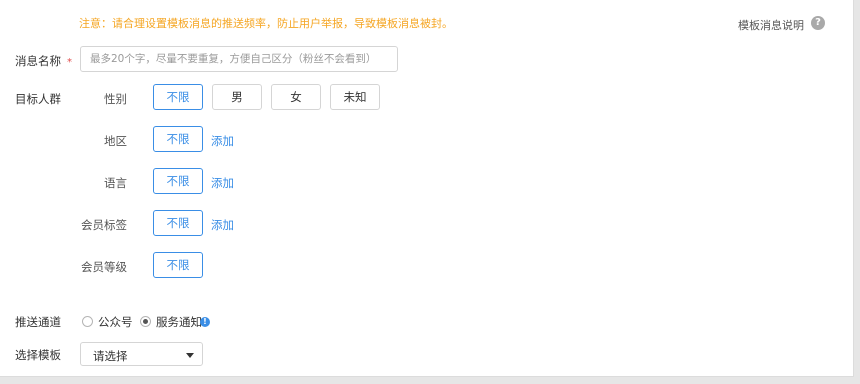  Describe the element at coordinates (239, 59) in the screenshot. I see `message-name-input` at that location.